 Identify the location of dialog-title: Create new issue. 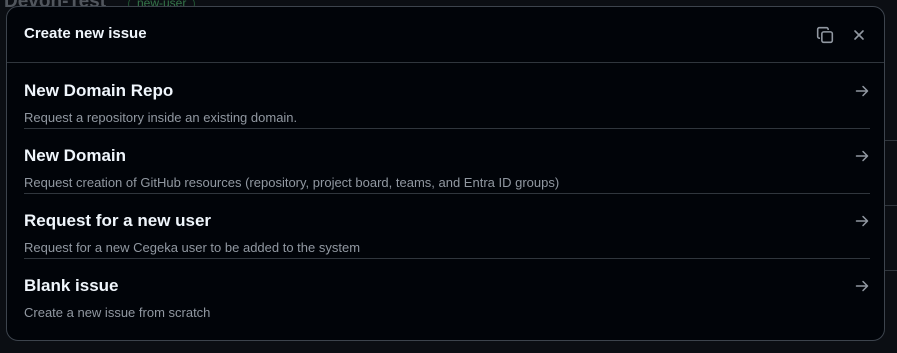
(85, 33).